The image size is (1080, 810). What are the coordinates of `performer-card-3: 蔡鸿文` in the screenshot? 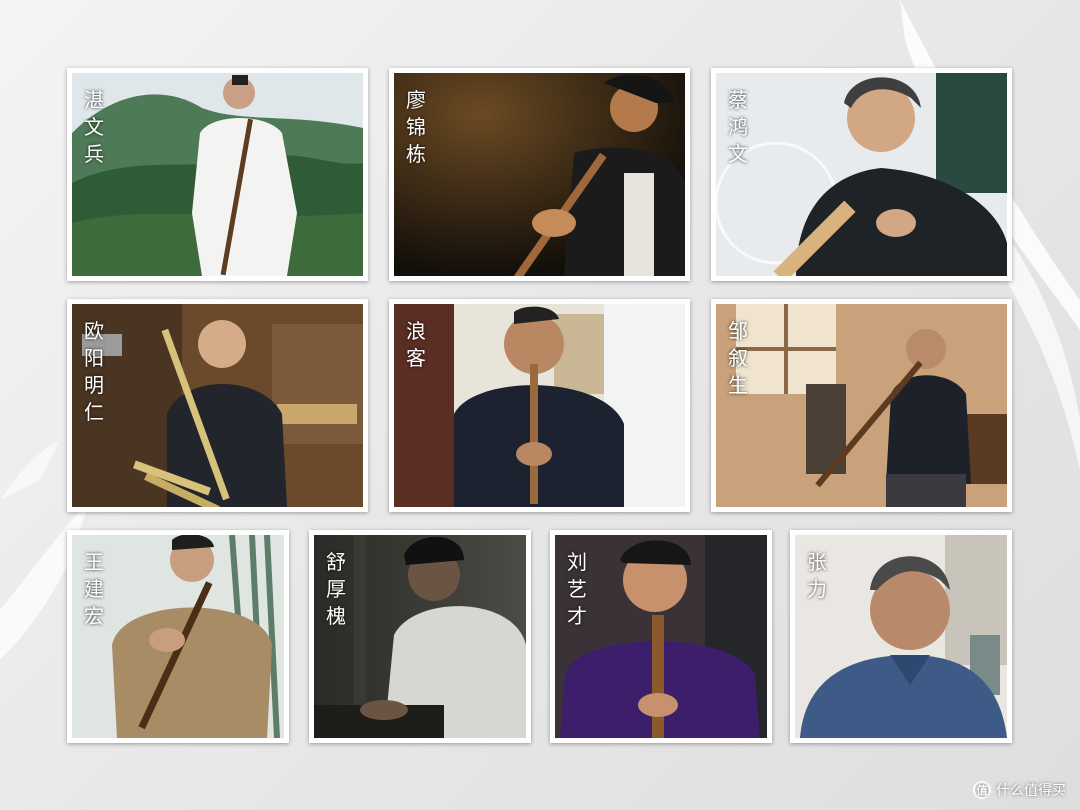 It's located at (861, 174).